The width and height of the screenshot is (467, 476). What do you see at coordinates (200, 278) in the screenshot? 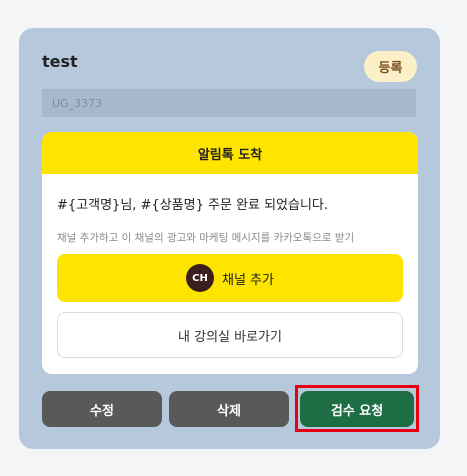
I see `channel-icon: CH` at bounding box center [200, 278].